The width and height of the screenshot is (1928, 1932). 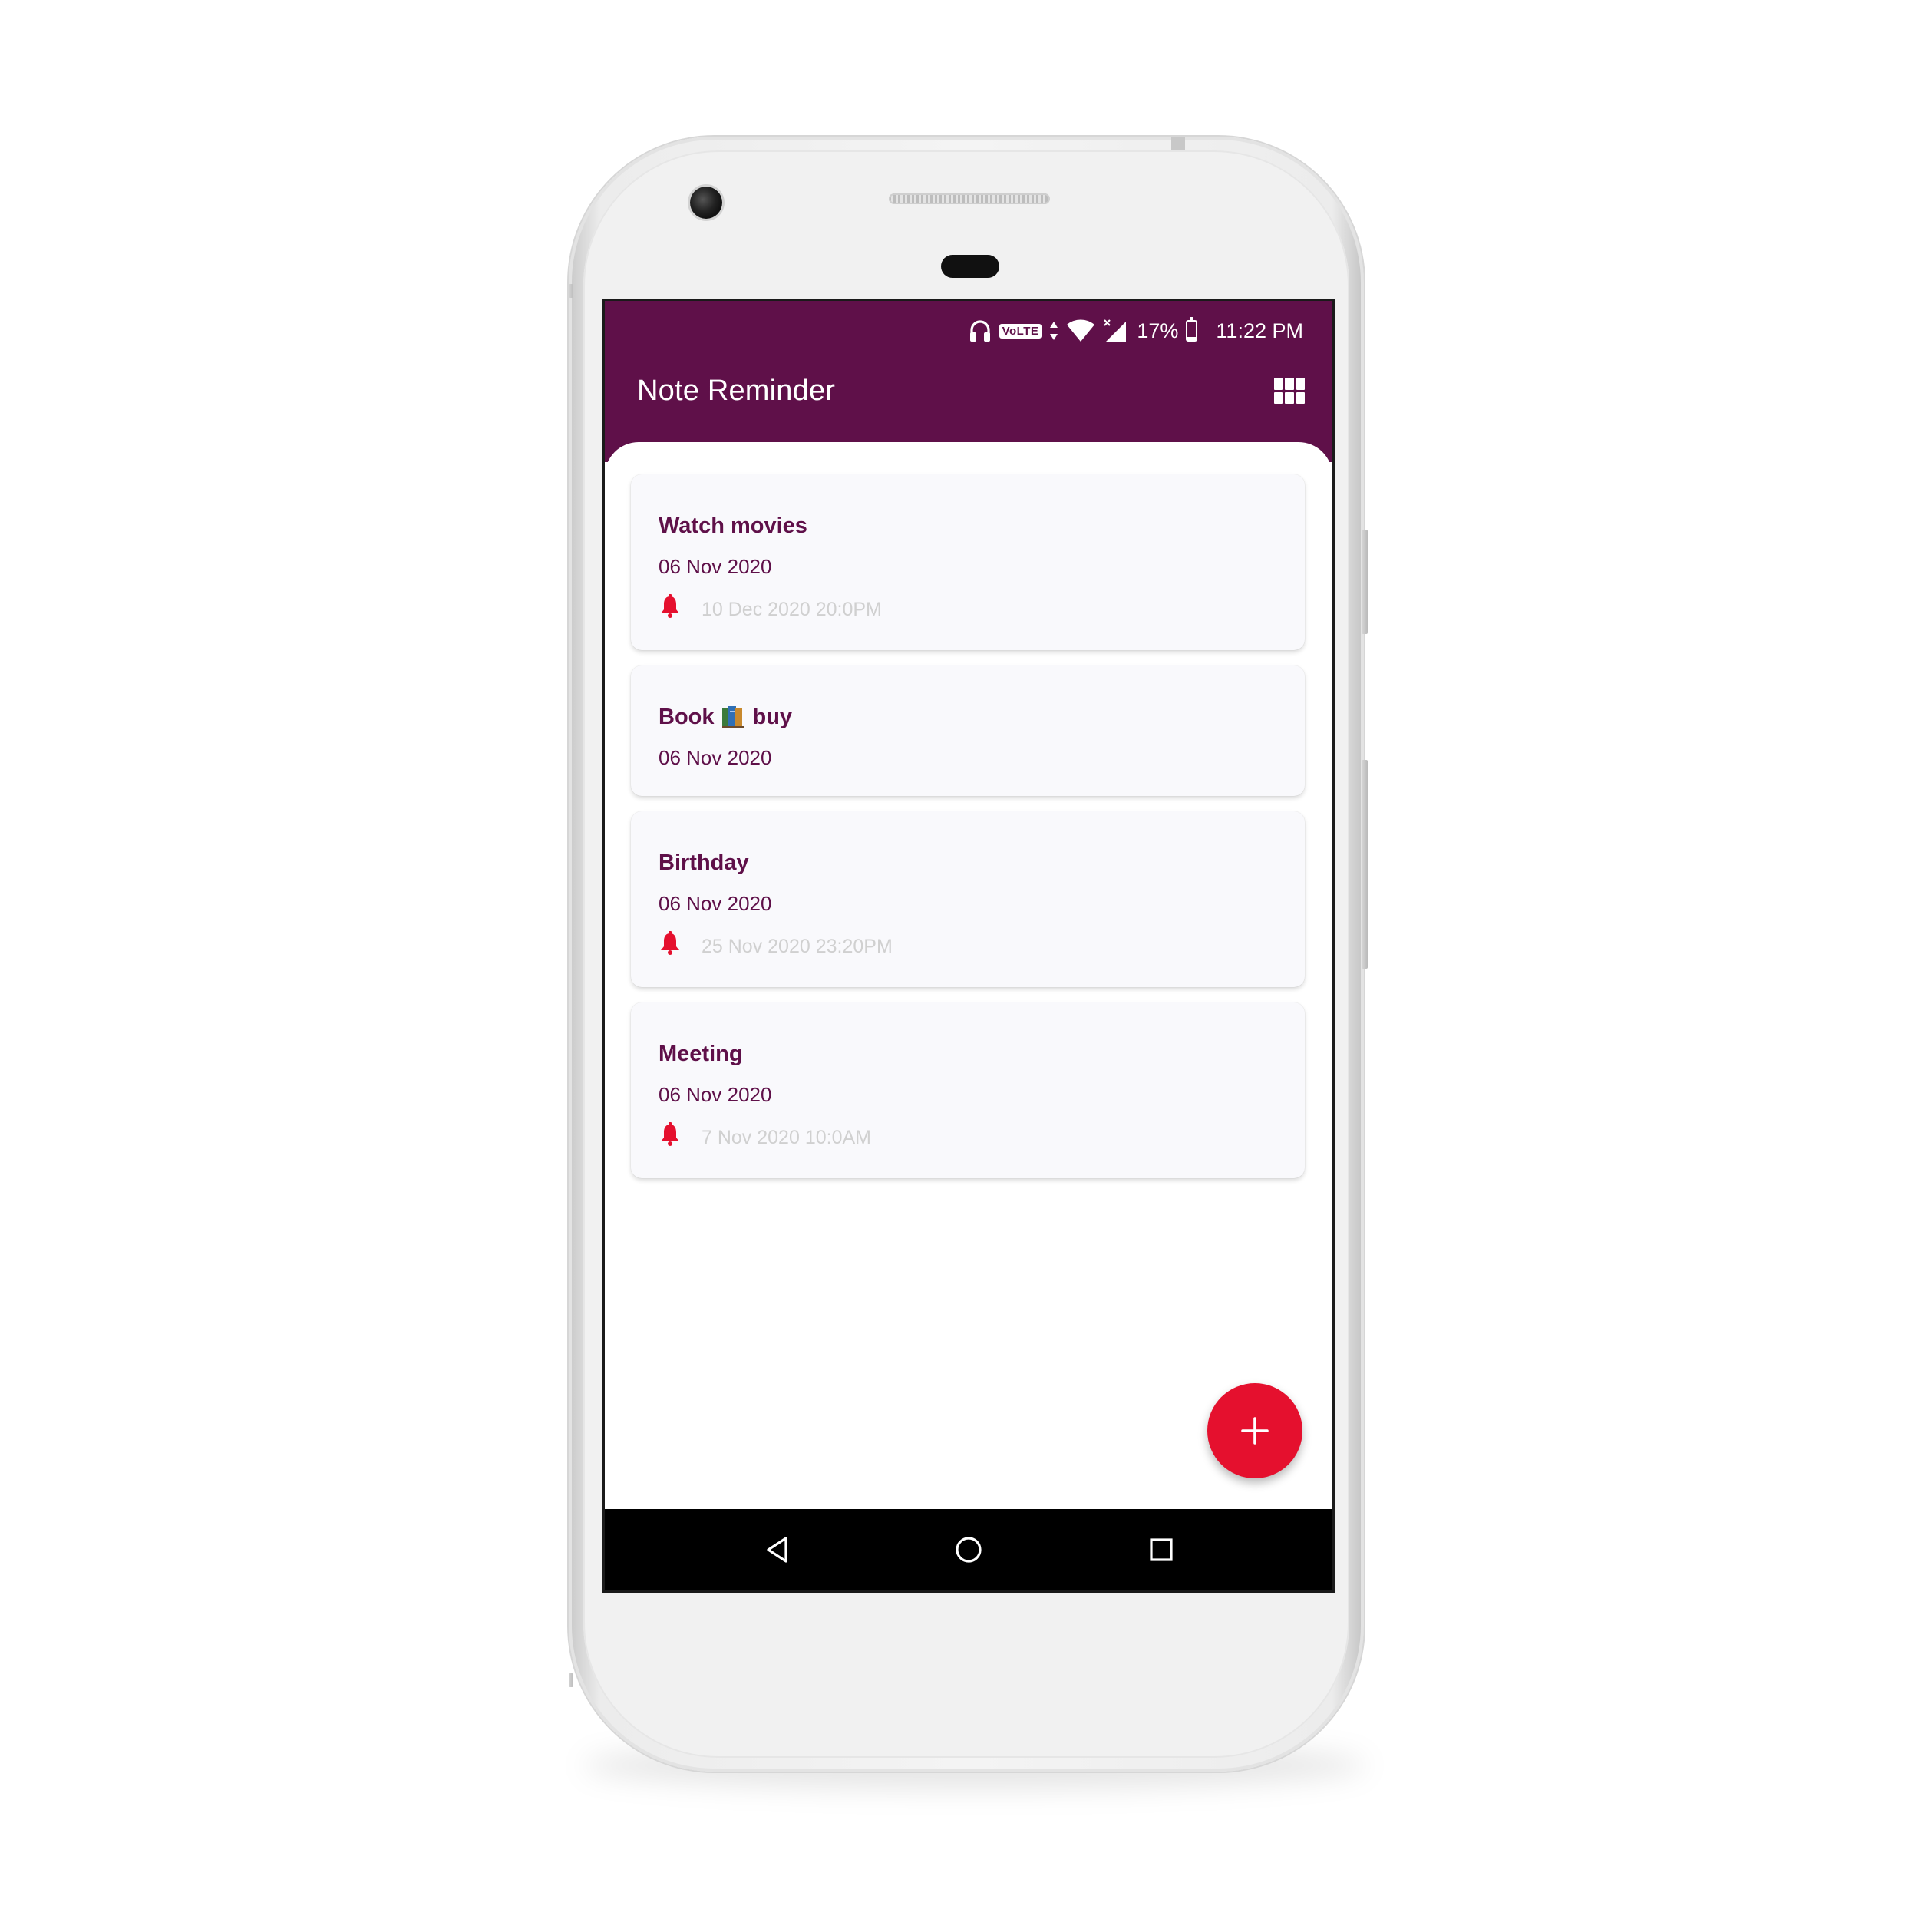 What do you see at coordinates (1116, 331) in the screenshot?
I see `cell-signal-icon` at bounding box center [1116, 331].